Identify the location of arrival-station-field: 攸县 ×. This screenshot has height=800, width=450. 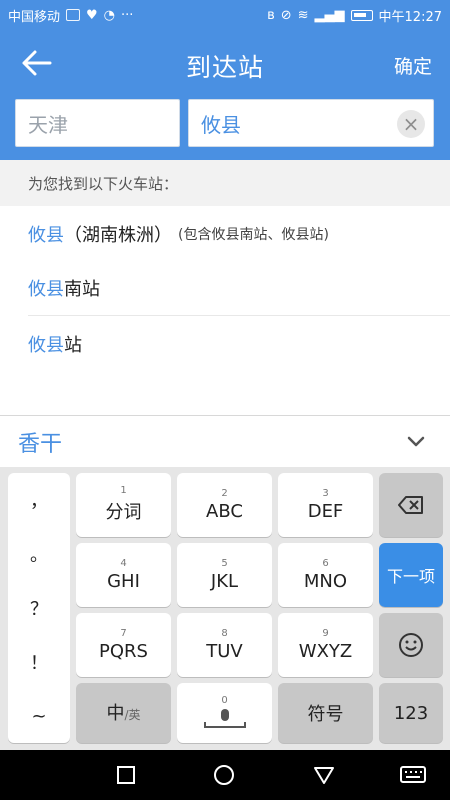
(311, 123).